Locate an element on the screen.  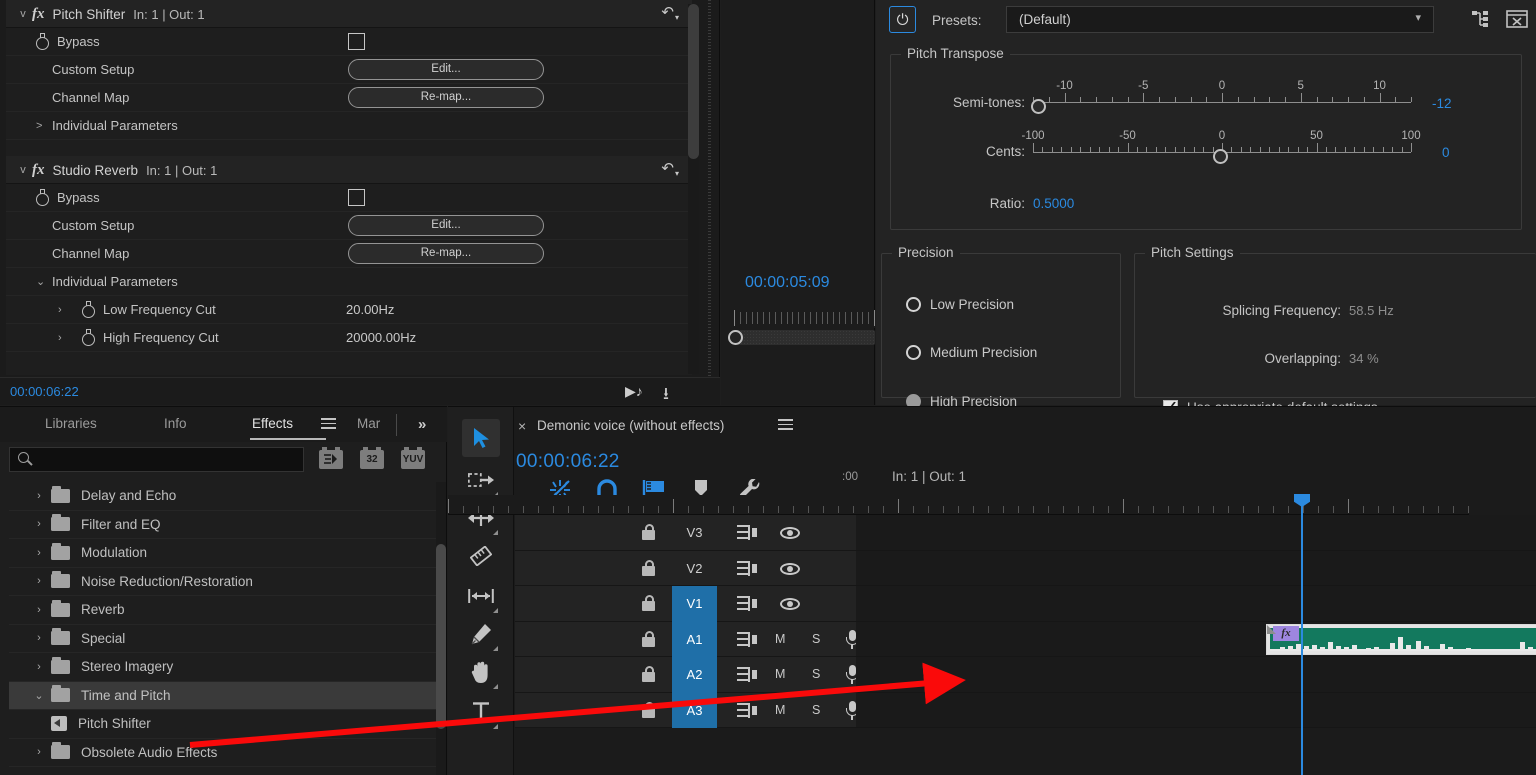
track-target-toggle-v3: V3 is located at coordinates (694, 533).